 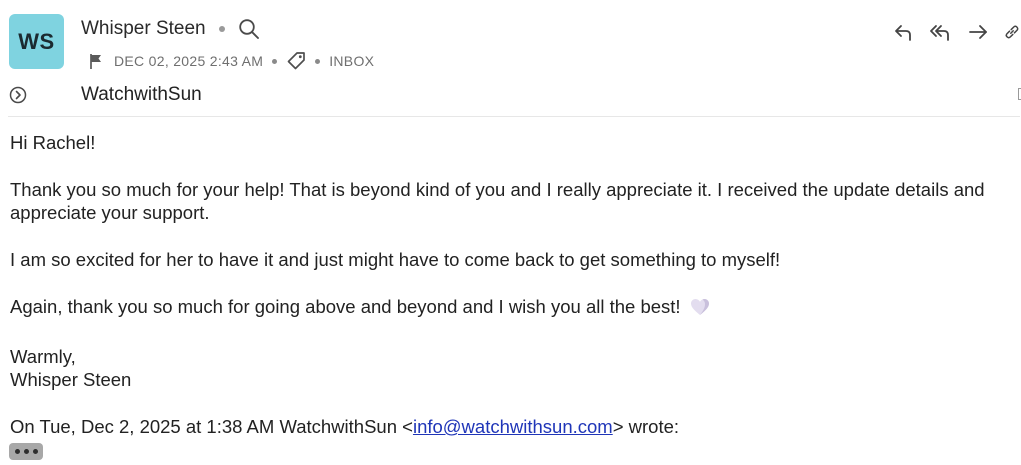 I want to click on recipient-row: WatchwithSun, so click(x=509, y=95).